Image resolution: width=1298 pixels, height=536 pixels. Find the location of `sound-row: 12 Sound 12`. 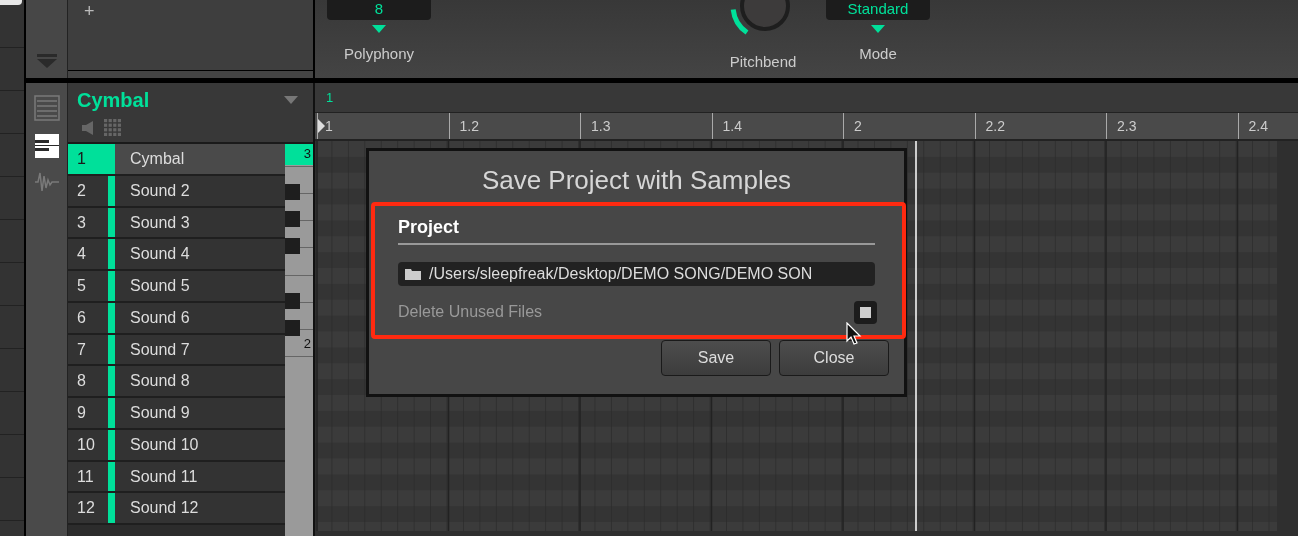

sound-row: 12 Sound 12 is located at coordinates (177, 509).